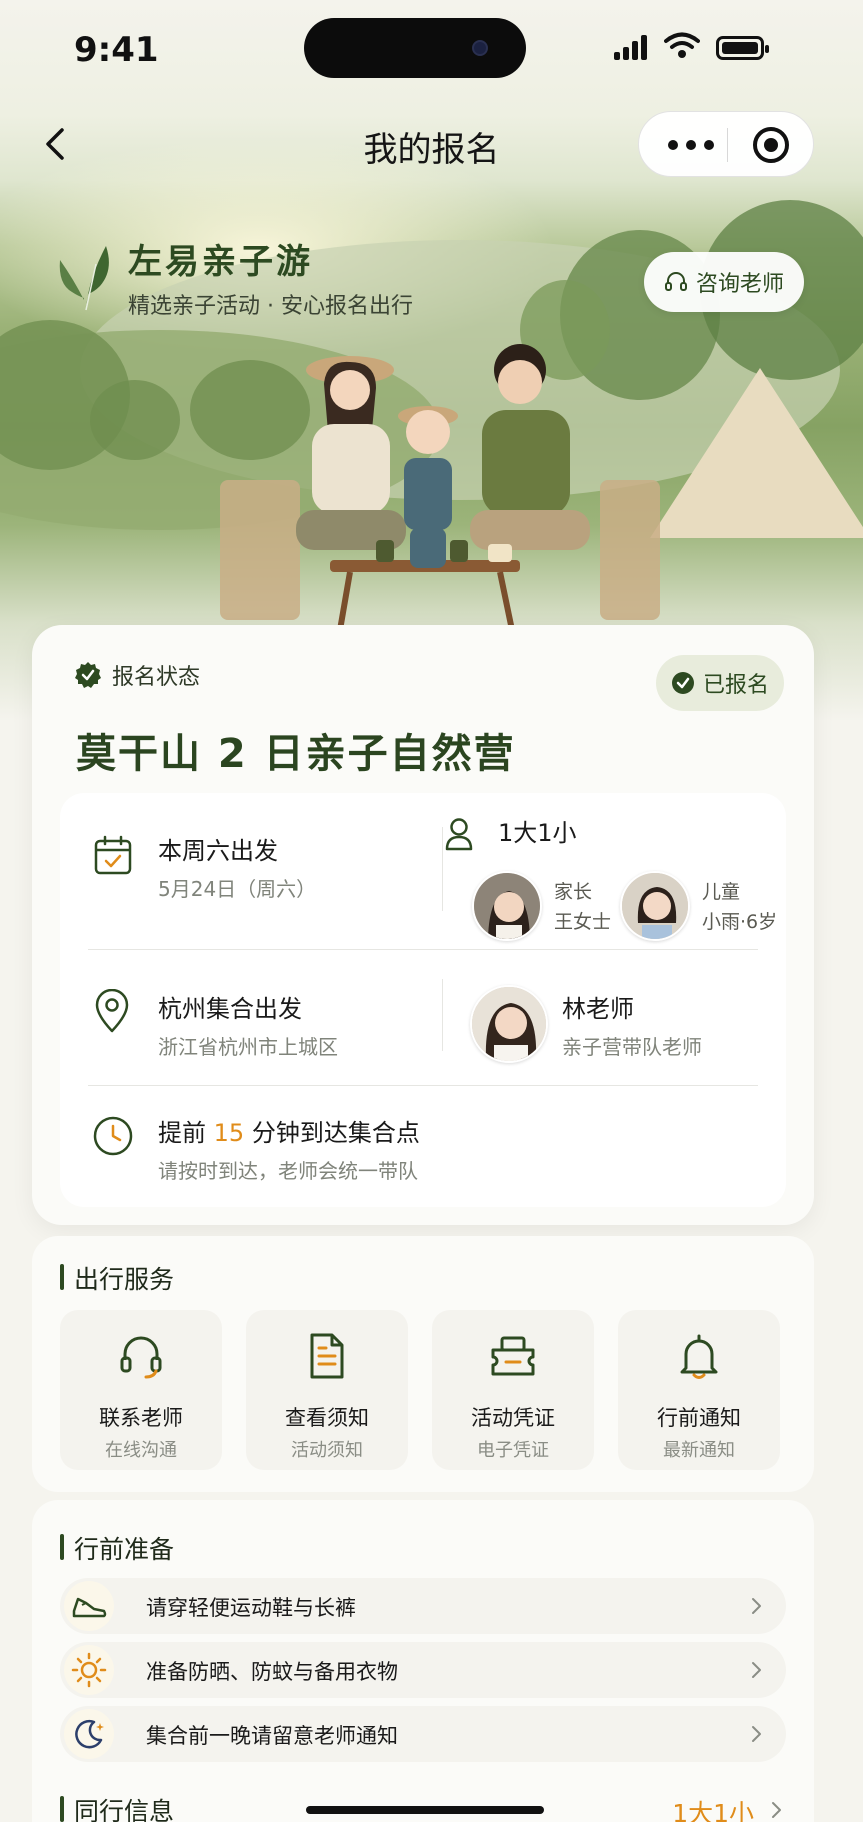 The width and height of the screenshot is (863, 1822). What do you see at coordinates (423, 1734) in the screenshot?
I see `prep-item-teacher-notice: 集合前一晚请留意老师通知` at bounding box center [423, 1734].